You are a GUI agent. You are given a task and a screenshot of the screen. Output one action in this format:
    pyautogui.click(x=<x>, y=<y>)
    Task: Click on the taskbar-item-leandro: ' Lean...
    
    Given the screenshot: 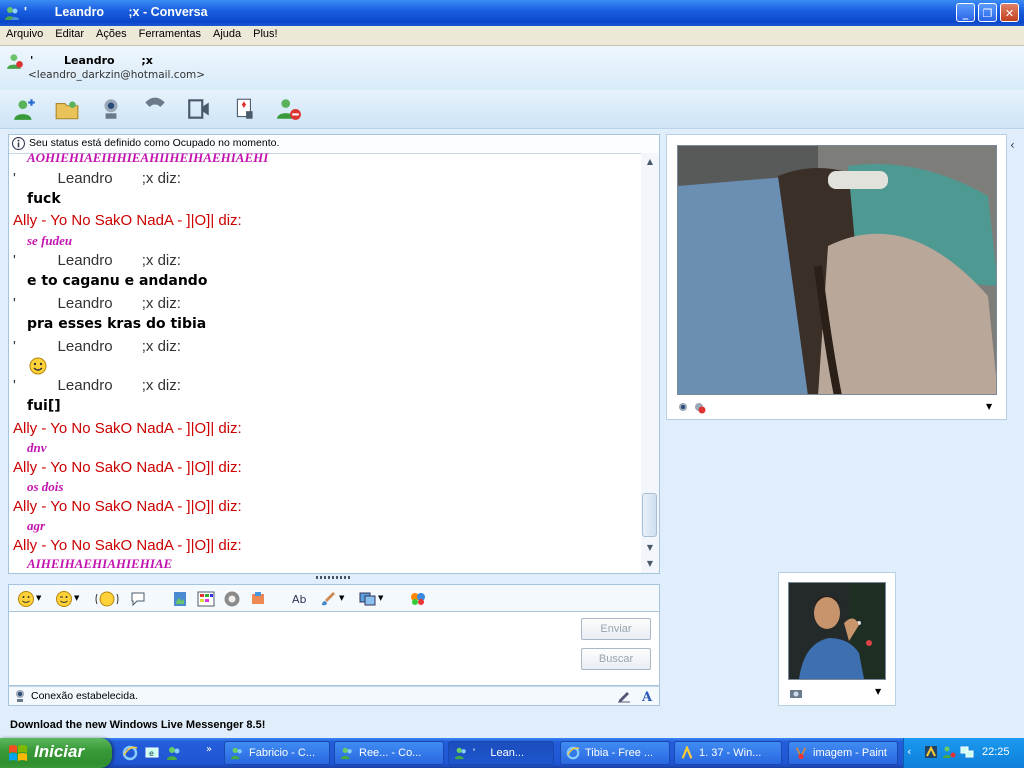 What is the action you would take?
    pyautogui.click(x=501, y=753)
    